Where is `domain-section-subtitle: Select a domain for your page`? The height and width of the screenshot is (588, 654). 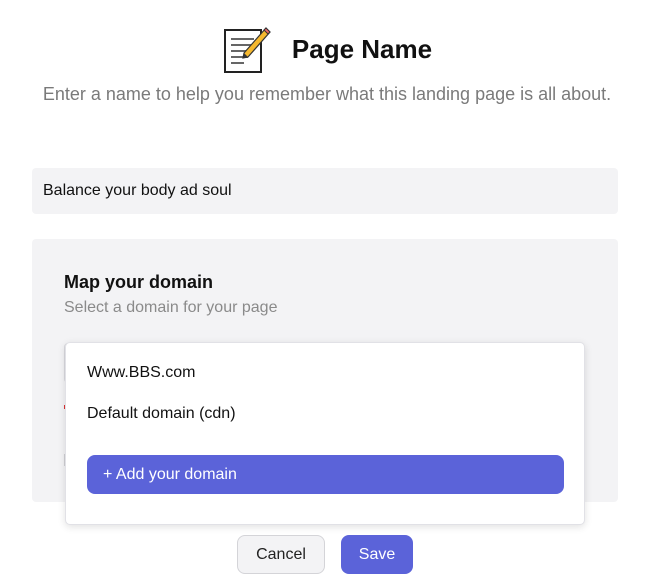
domain-section-subtitle: Select a domain for your page is located at coordinates (171, 307).